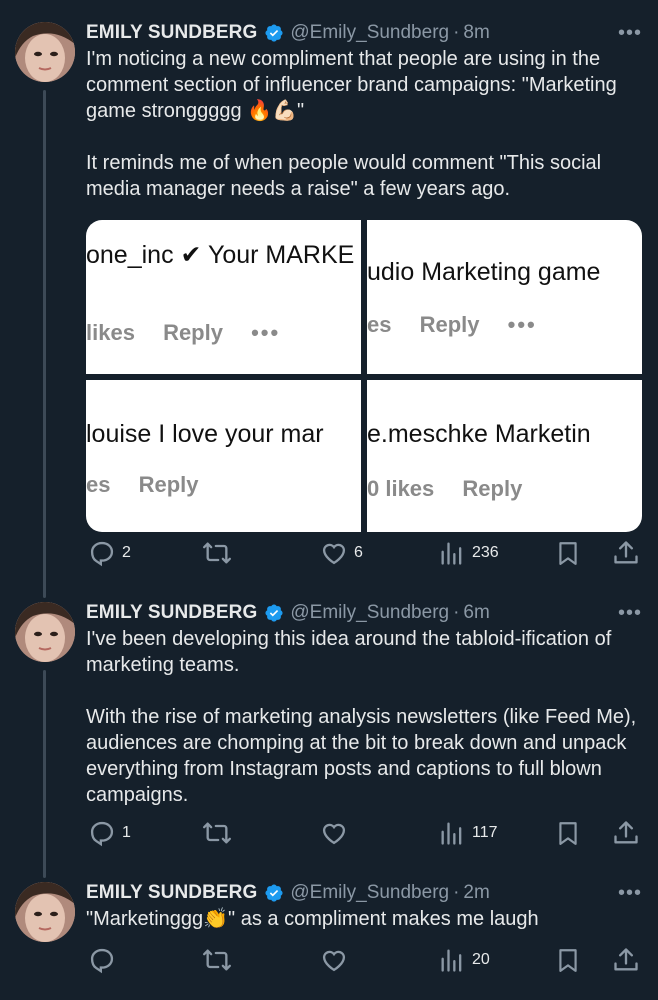 This screenshot has height=1000, width=658. Describe the element at coordinates (468, 553) in the screenshot. I see `views-button: 236` at that location.